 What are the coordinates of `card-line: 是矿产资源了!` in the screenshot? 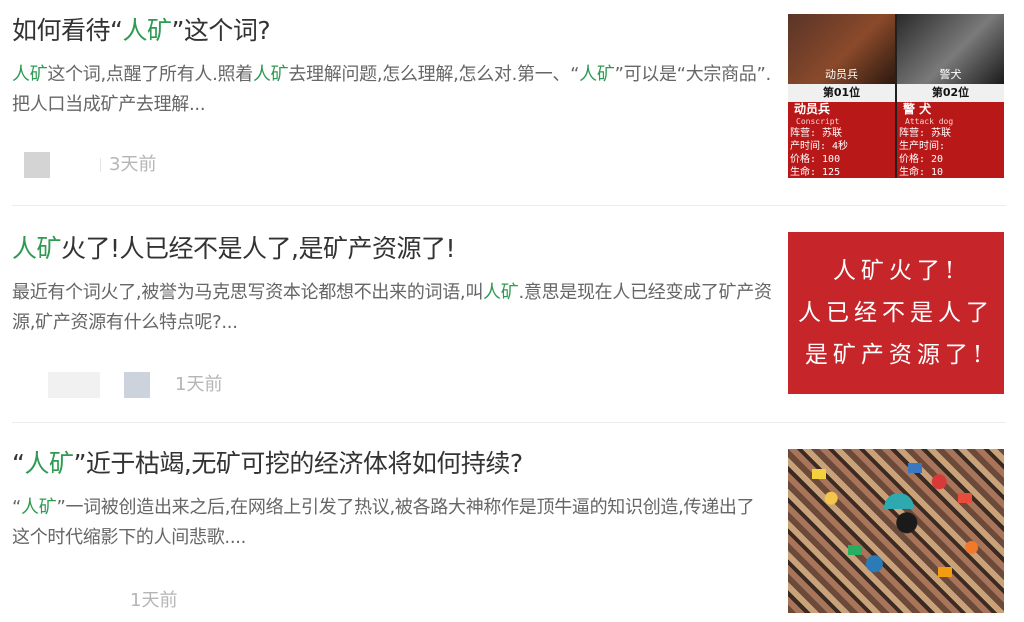 It's located at (896, 355).